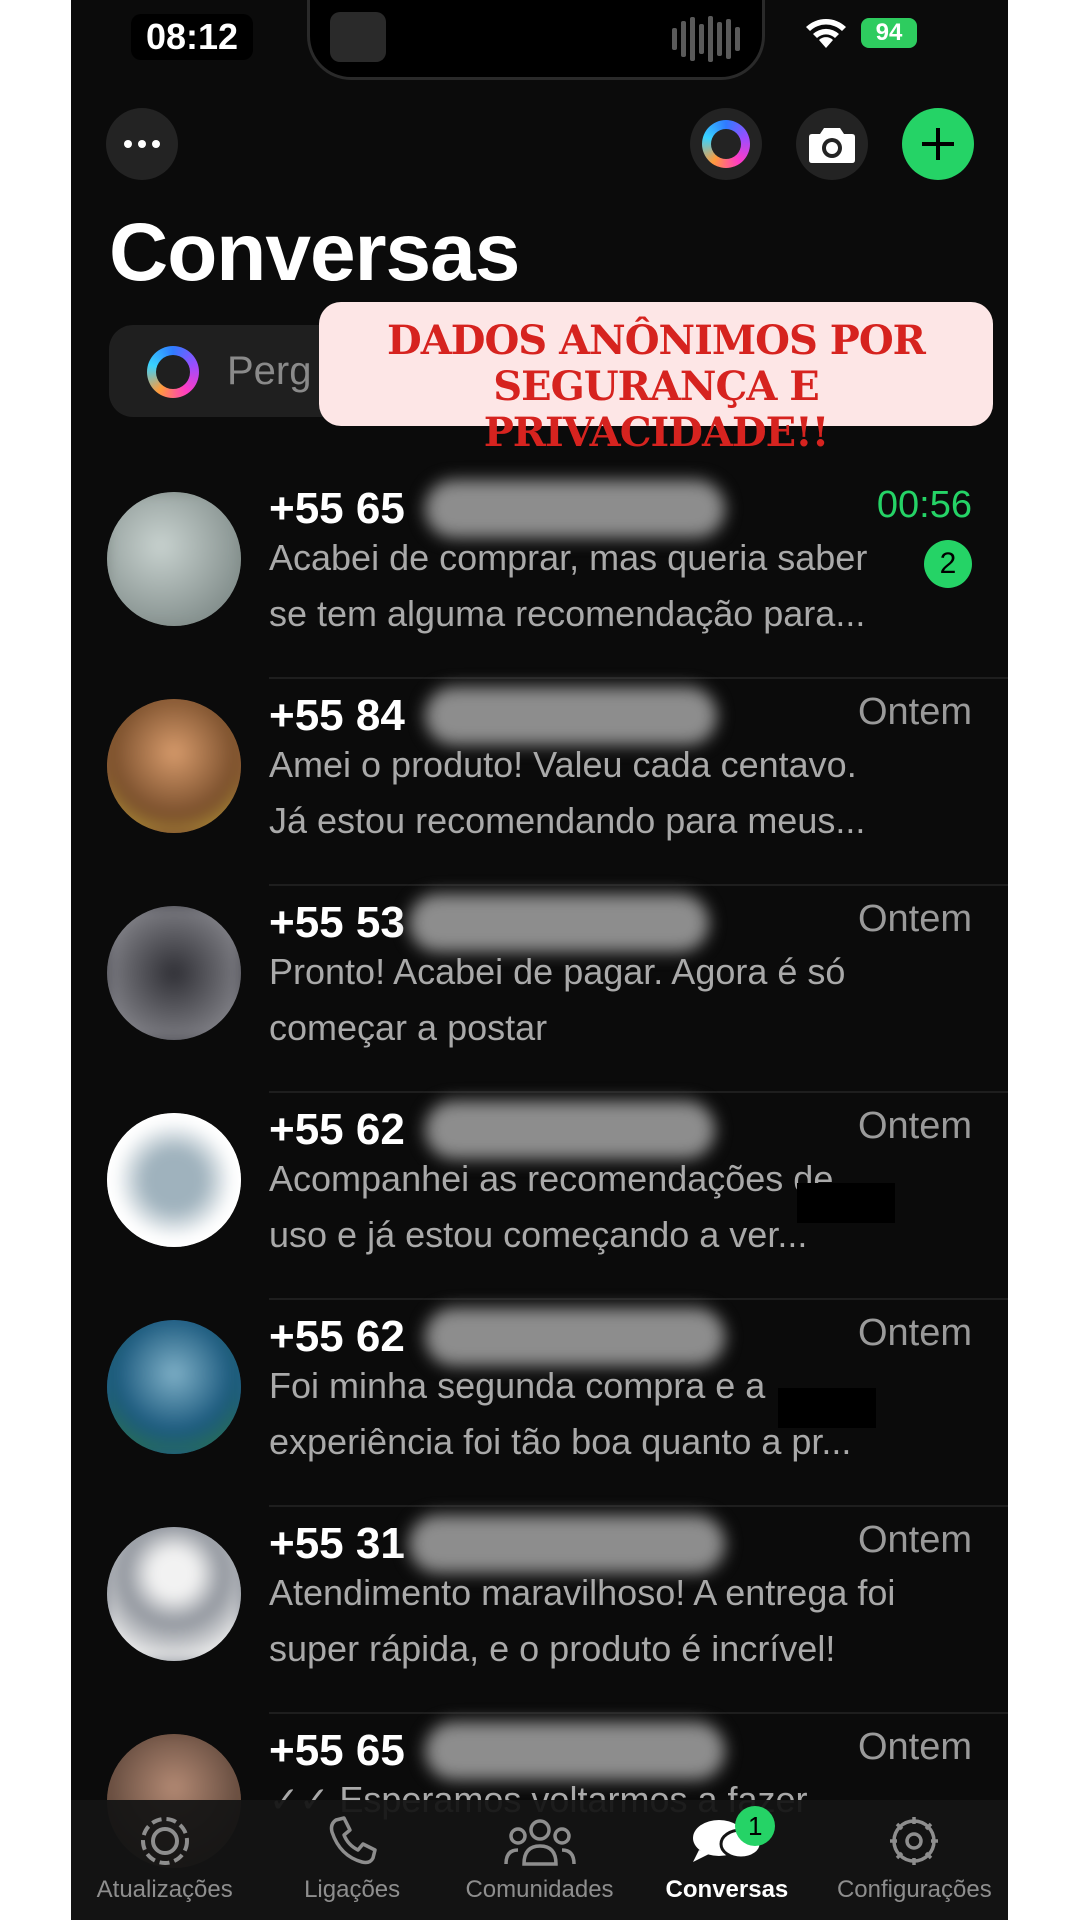 The height and width of the screenshot is (1920, 1080). What do you see at coordinates (755, 1826) in the screenshot?
I see `unread-count-badge: 1` at bounding box center [755, 1826].